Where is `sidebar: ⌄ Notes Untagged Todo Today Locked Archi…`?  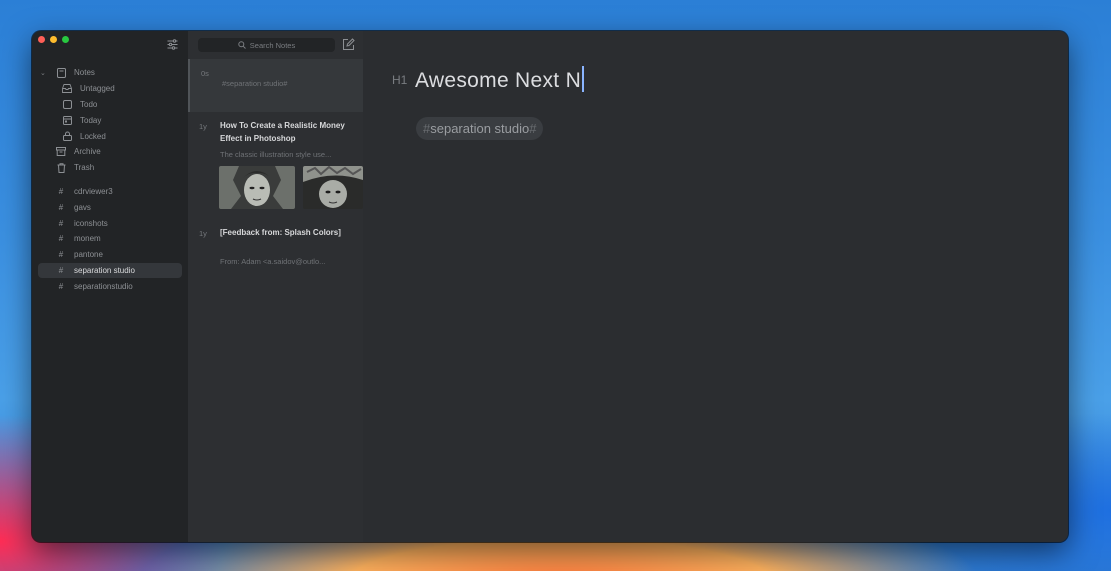
sidebar: ⌄ Notes Untagged Todo Today Locked Archi… is located at coordinates (110, 286).